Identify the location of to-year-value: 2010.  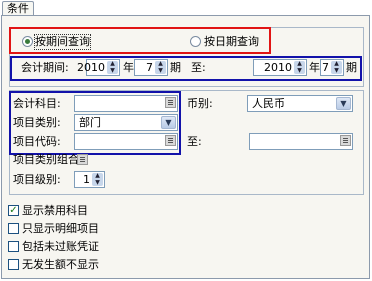
(278, 67).